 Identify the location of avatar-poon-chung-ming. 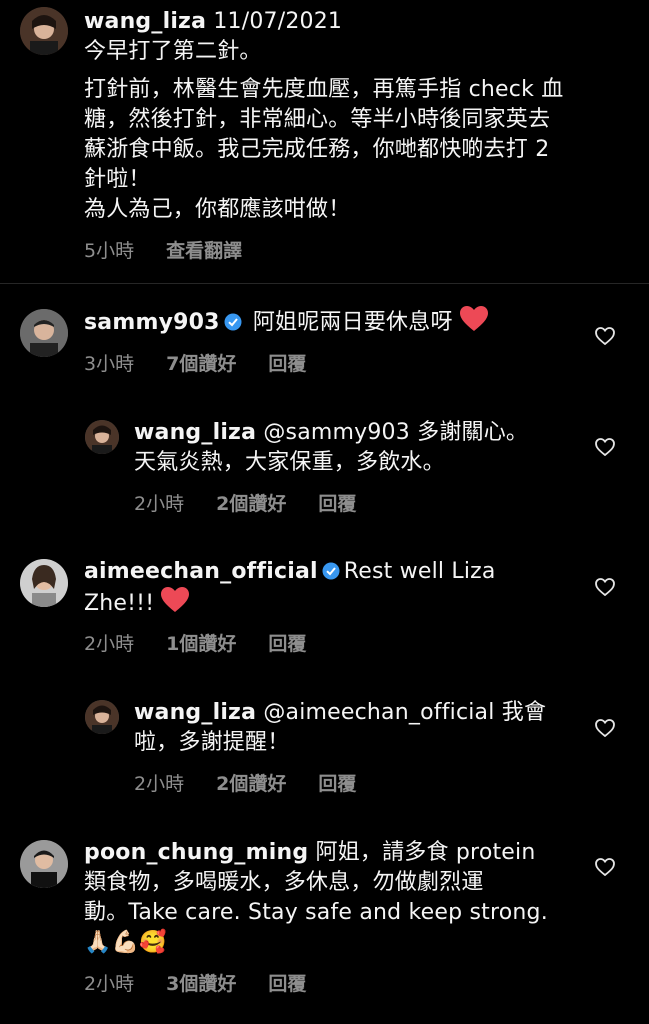
(44, 864).